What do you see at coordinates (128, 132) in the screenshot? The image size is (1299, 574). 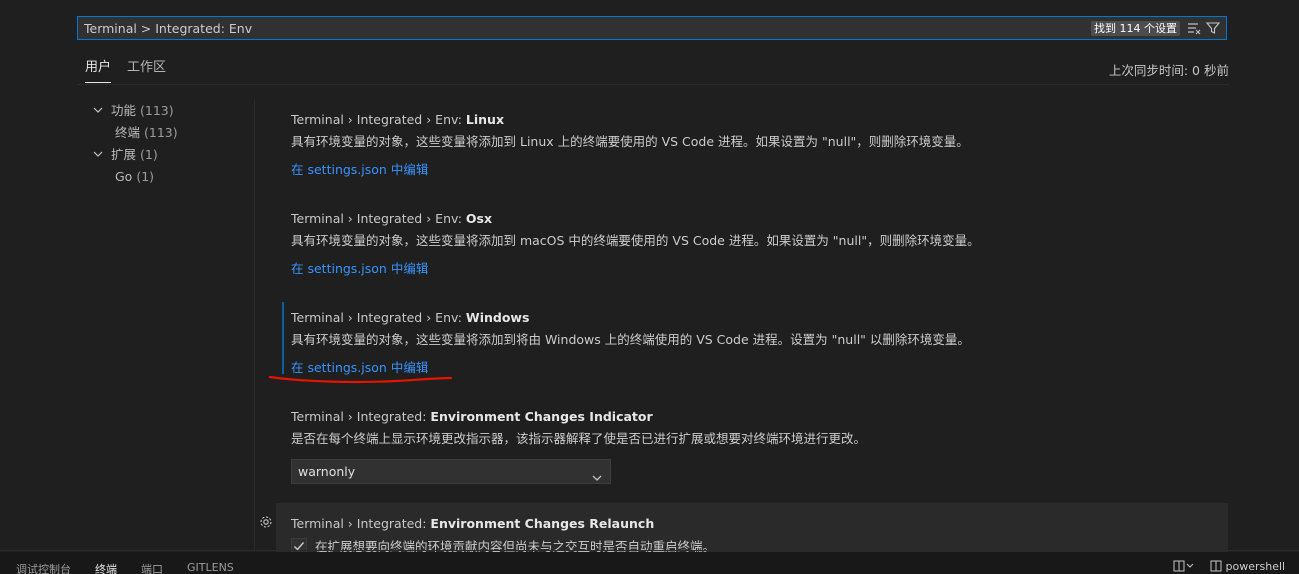 I see `toc-item-label: 终端` at bounding box center [128, 132].